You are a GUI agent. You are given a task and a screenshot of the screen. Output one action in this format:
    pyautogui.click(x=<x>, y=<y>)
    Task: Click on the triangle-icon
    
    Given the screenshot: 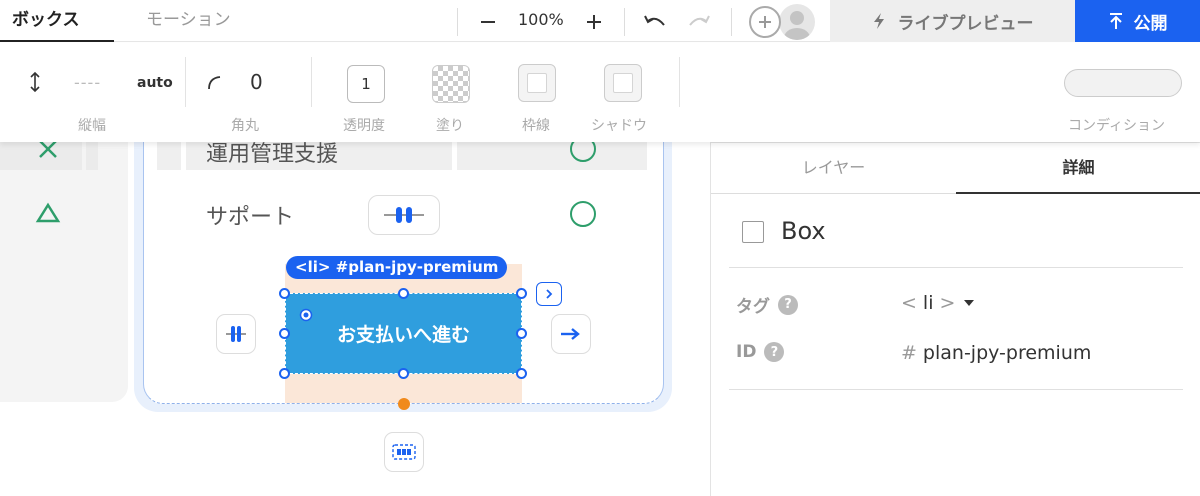 What is the action you would take?
    pyautogui.click(x=48, y=212)
    